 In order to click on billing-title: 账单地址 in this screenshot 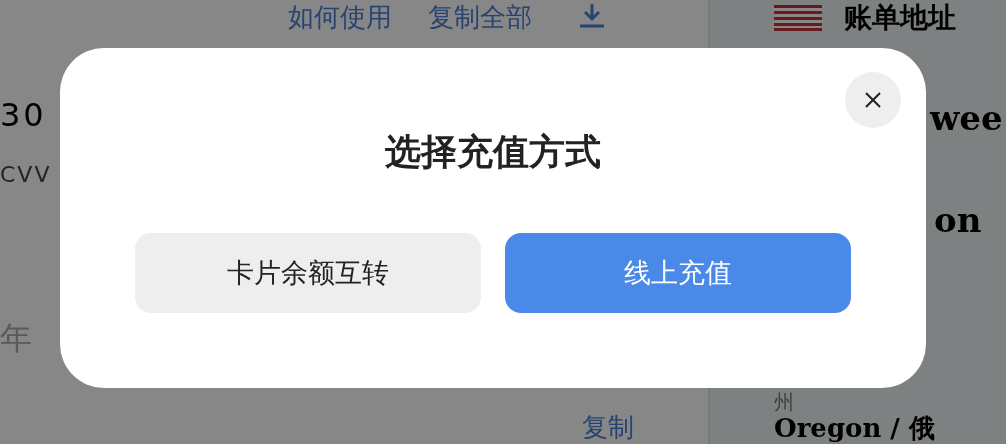, I will do `click(900, 18)`.